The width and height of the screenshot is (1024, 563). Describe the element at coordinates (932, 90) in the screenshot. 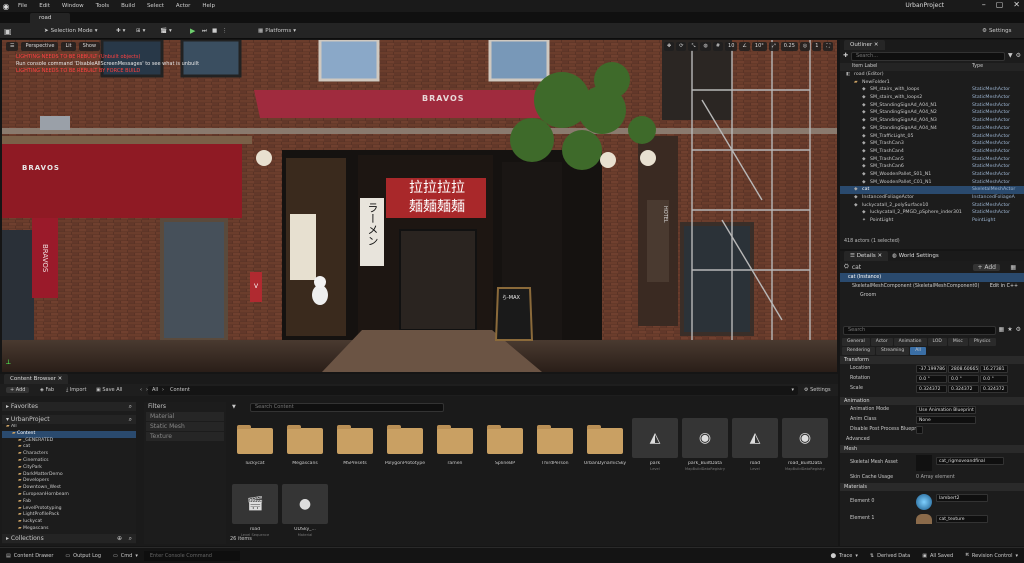

I see `outliner-row: ◆ SM_stairs_with_loops StaticMeshActor` at that location.